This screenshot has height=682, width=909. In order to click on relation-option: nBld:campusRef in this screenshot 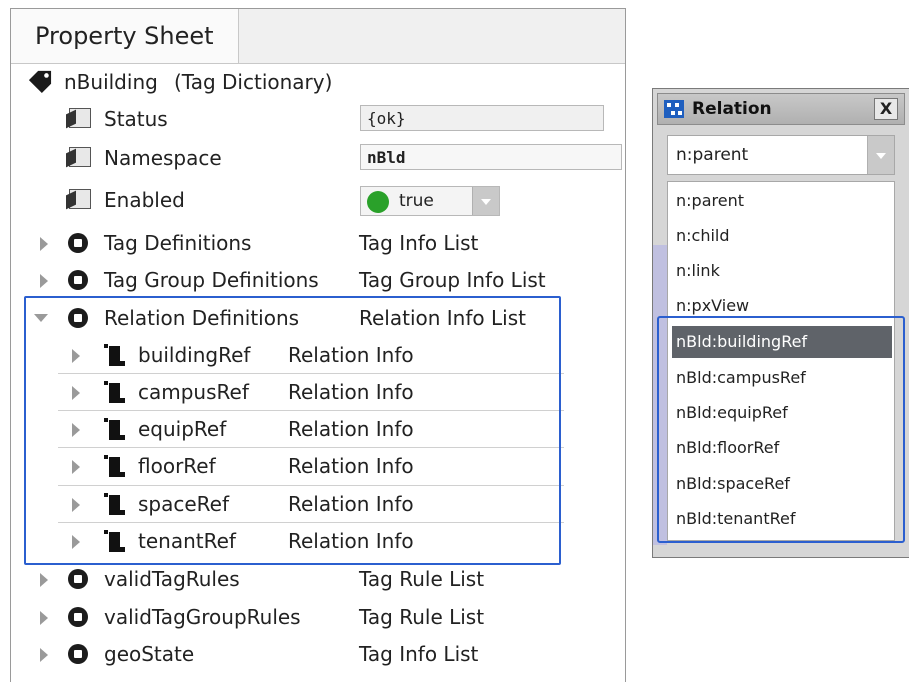, I will do `click(781, 378)`.